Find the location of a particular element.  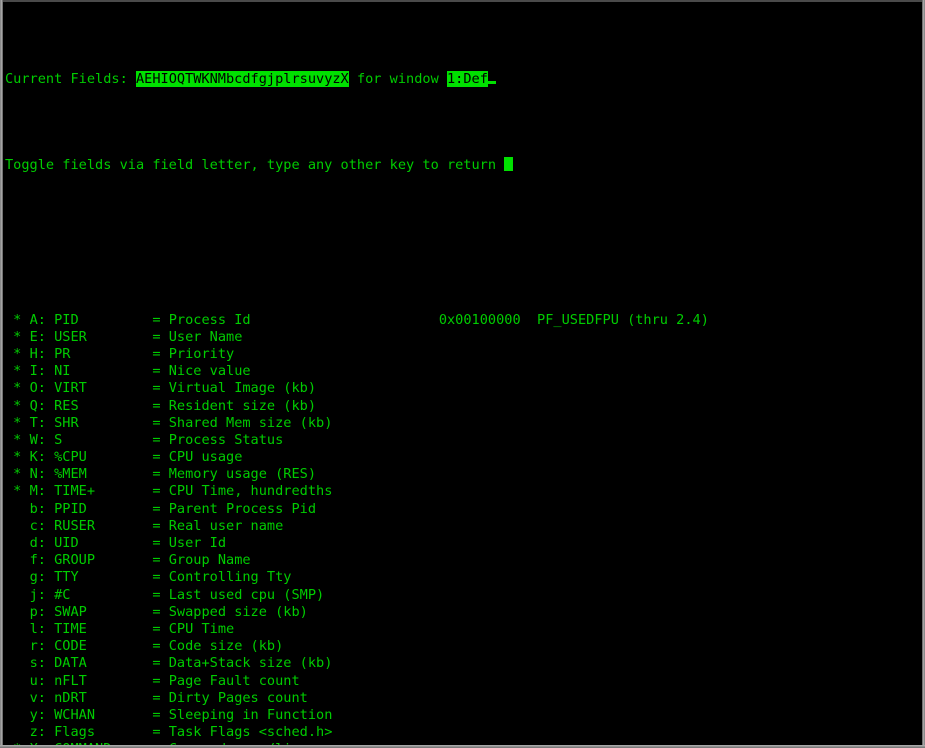

field-description: Group Name is located at coordinates (209, 560).